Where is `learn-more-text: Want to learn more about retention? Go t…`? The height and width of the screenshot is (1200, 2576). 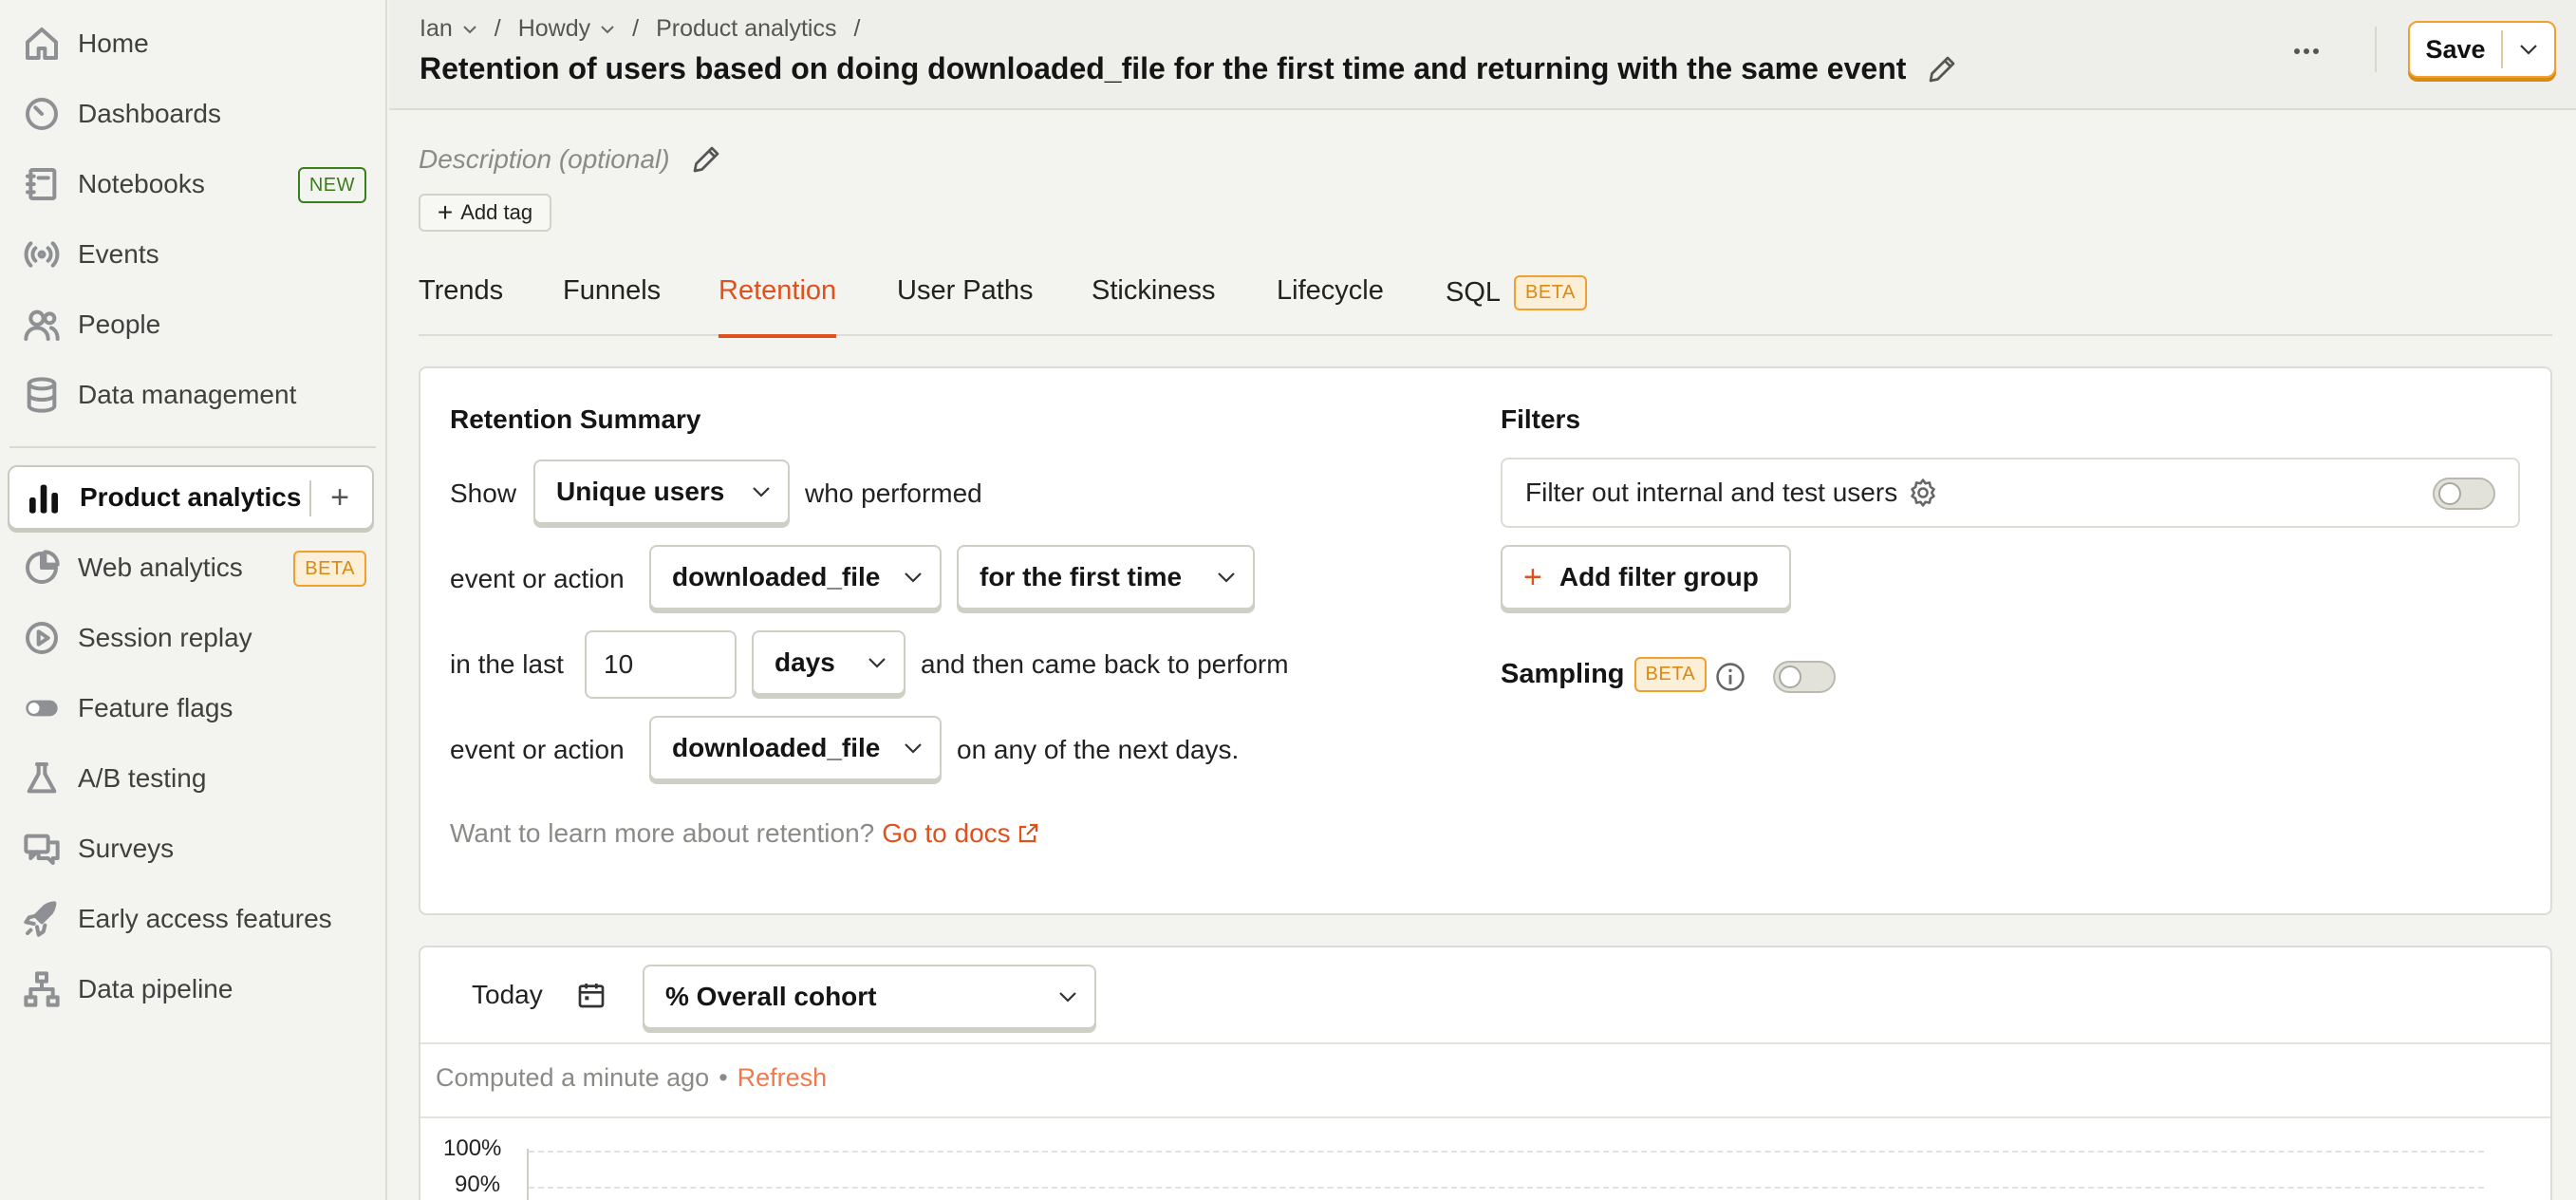 learn-more-text: Want to learn more about retention? Go t… is located at coordinates (744, 833).